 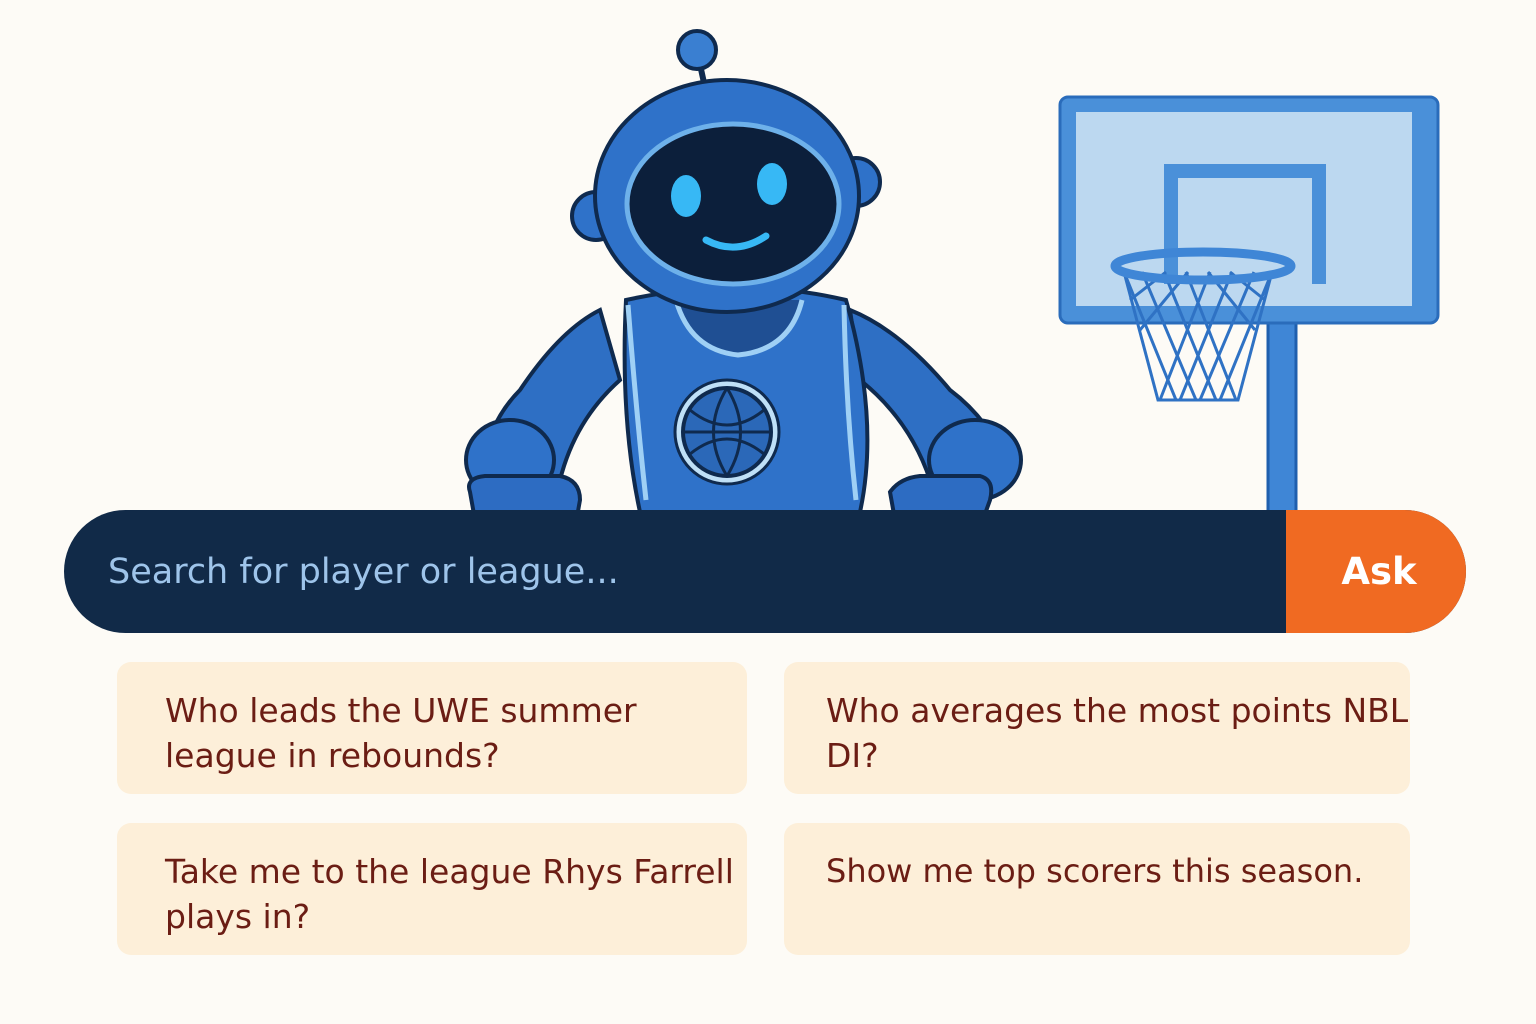 I want to click on suggestion-card: Show me top scorers this season., so click(x=1097, y=889).